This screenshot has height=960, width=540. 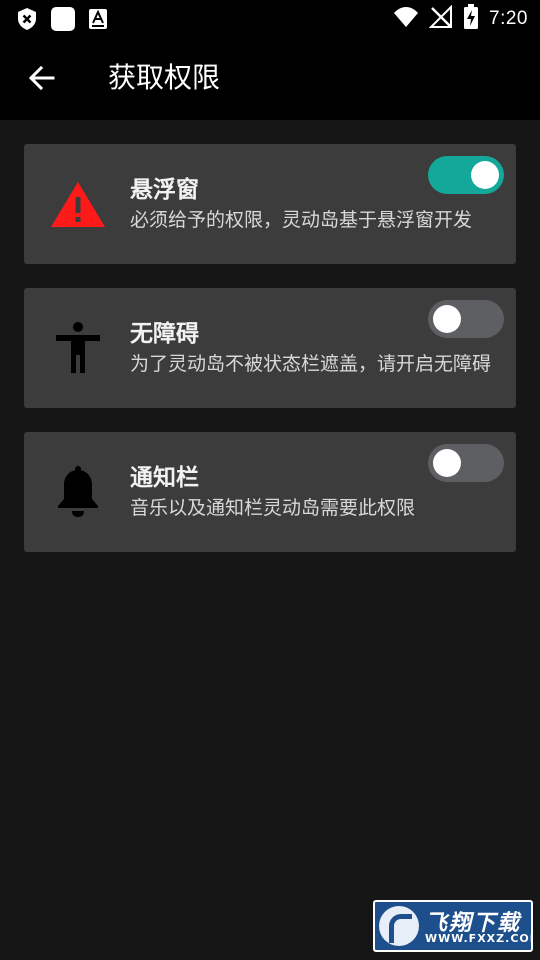 I want to click on accessibility-permission-toggle, so click(x=466, y=319).